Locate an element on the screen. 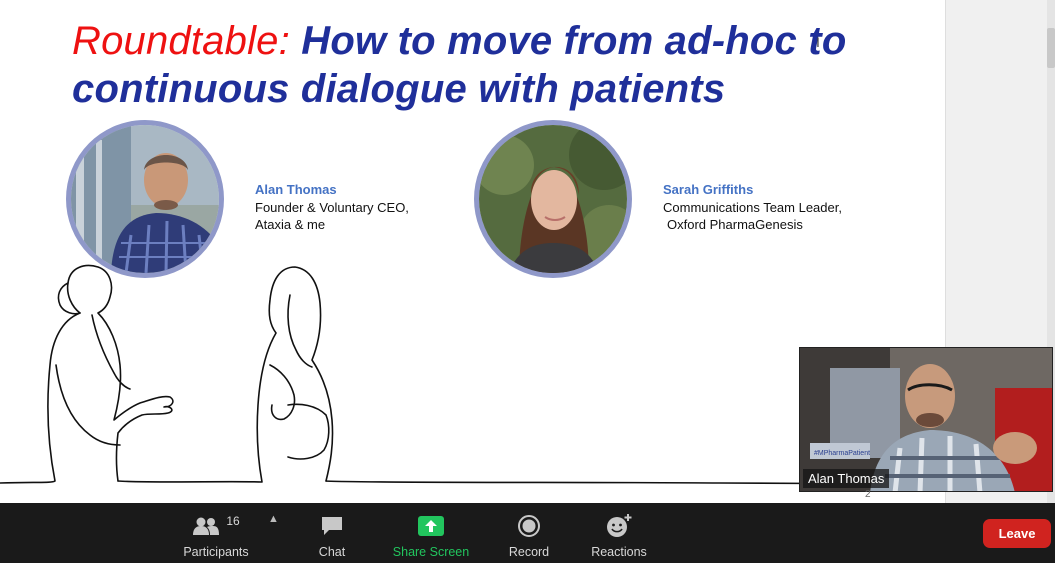  record-label: Record is located at coordinates (529, 552).